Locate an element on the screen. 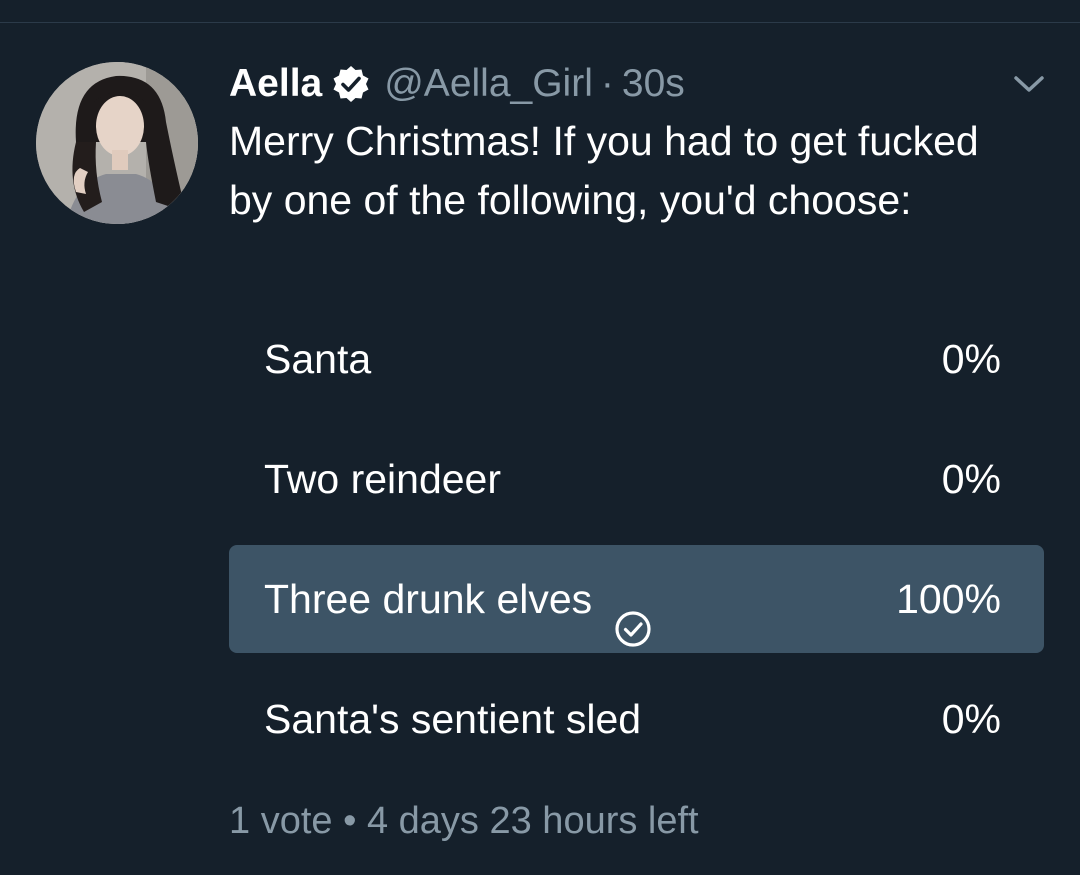 The height and width of the screenshot is (875, 1080). handle: @Aella_Girl is located at coordinates (488, 84).